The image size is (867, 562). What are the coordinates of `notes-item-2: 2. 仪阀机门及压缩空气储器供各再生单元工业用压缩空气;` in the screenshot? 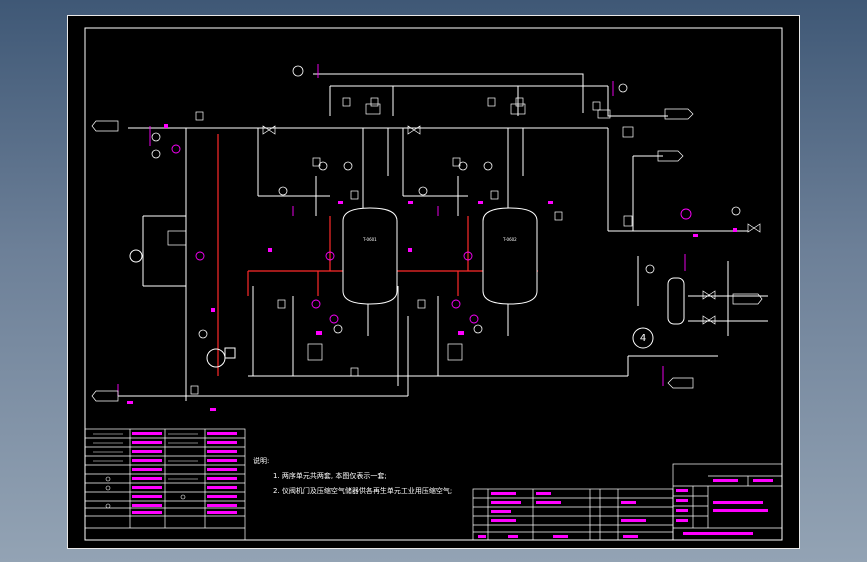 It's located at (363, 491).